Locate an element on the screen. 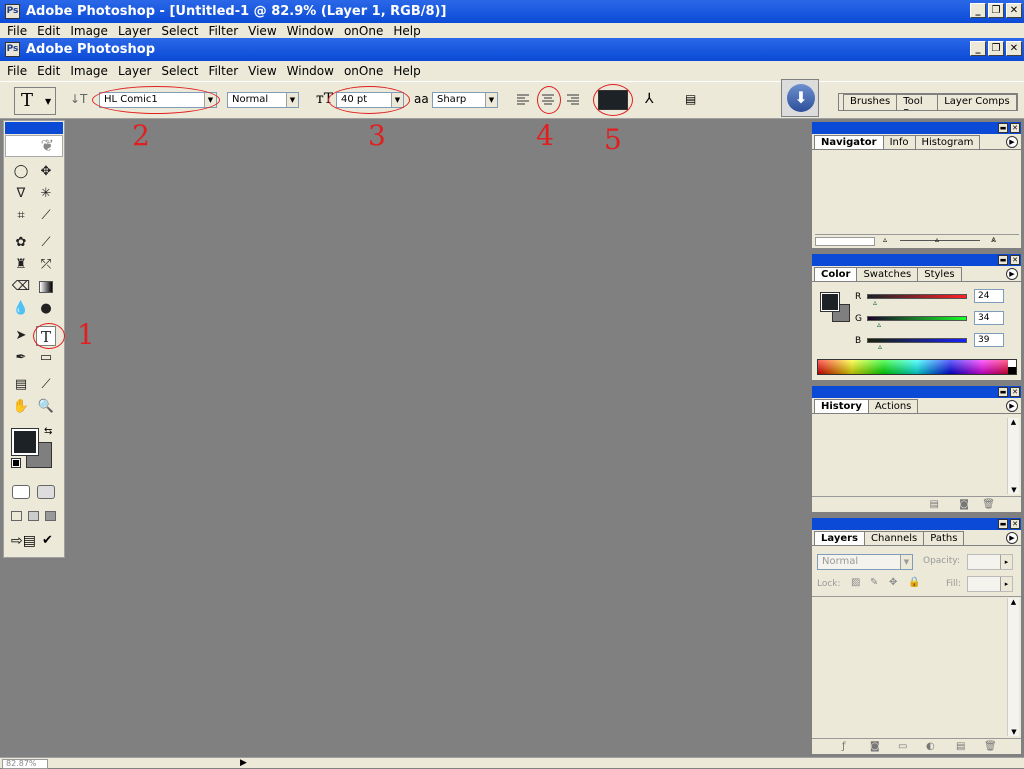 The height and width of the screenshot is (769, 1024). blue-slider-handle-icon: ▵ is located at coordinates (880, 346).